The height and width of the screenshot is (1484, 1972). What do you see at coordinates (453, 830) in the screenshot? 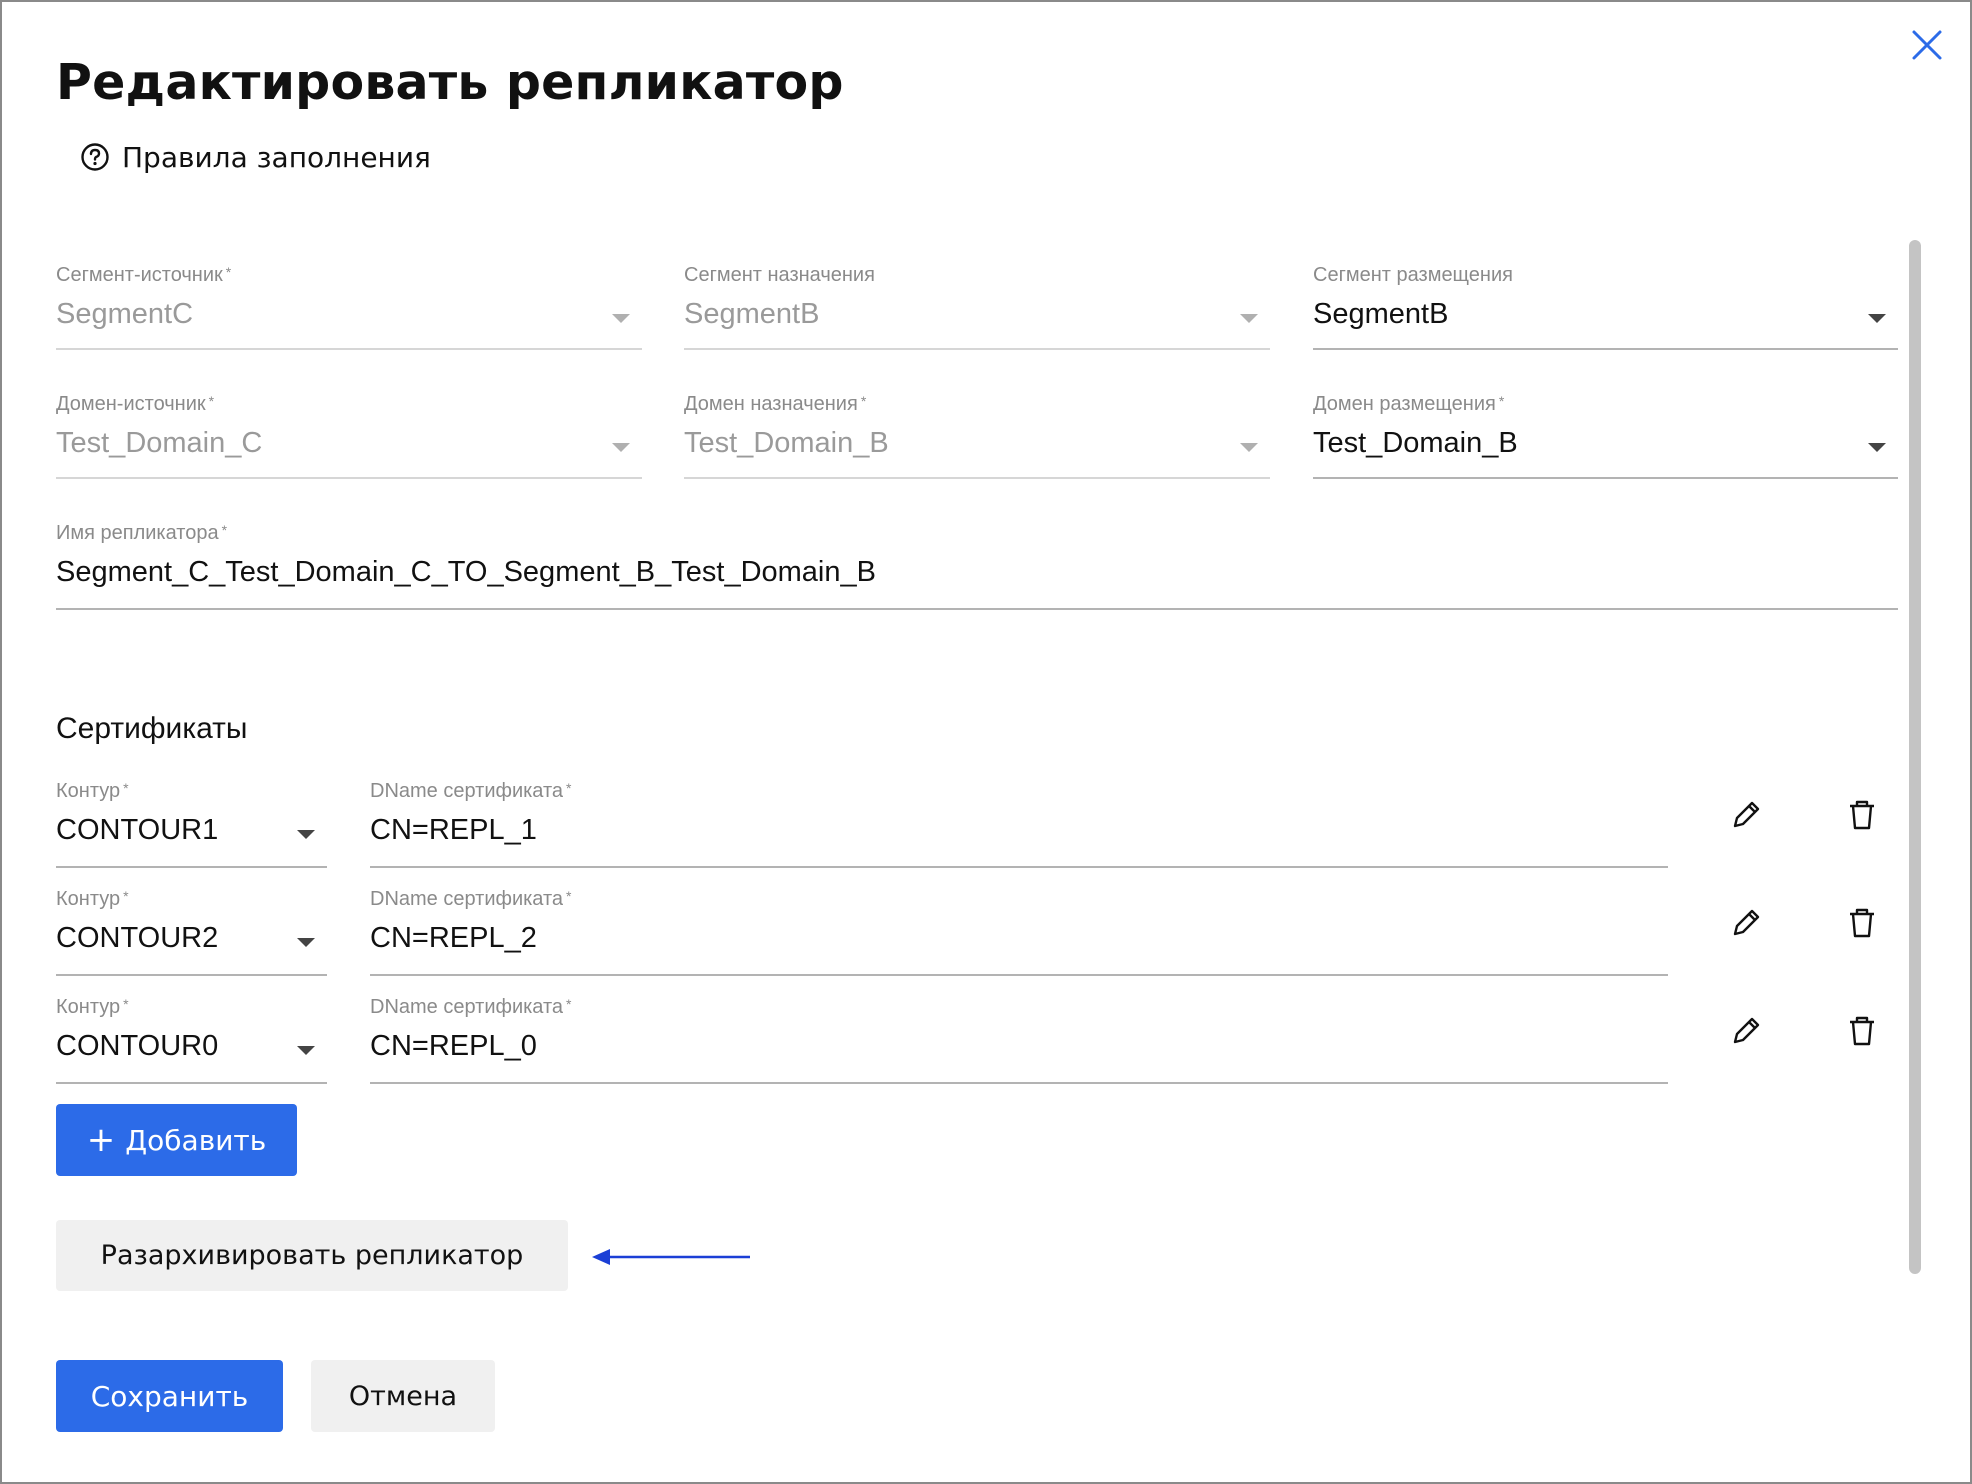
I see `dname-value: CN=REPL_1` at bounding box center [453, 830].